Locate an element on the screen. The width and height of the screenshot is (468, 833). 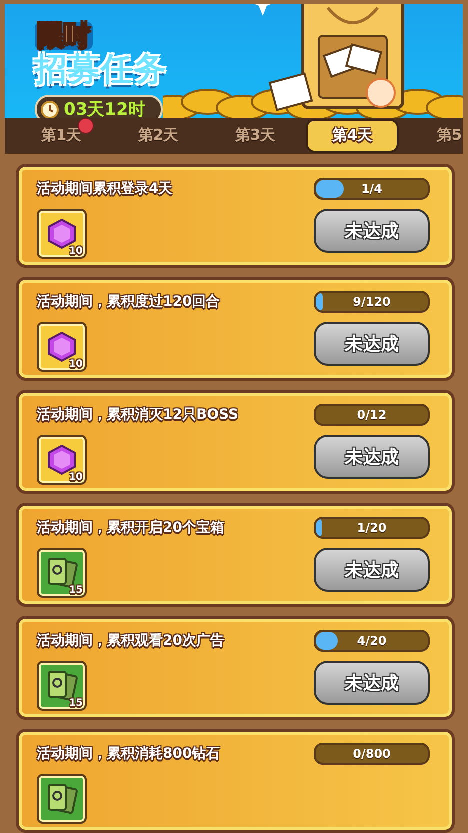
progress-text: 4/20 is located at coordinates (372, 641).